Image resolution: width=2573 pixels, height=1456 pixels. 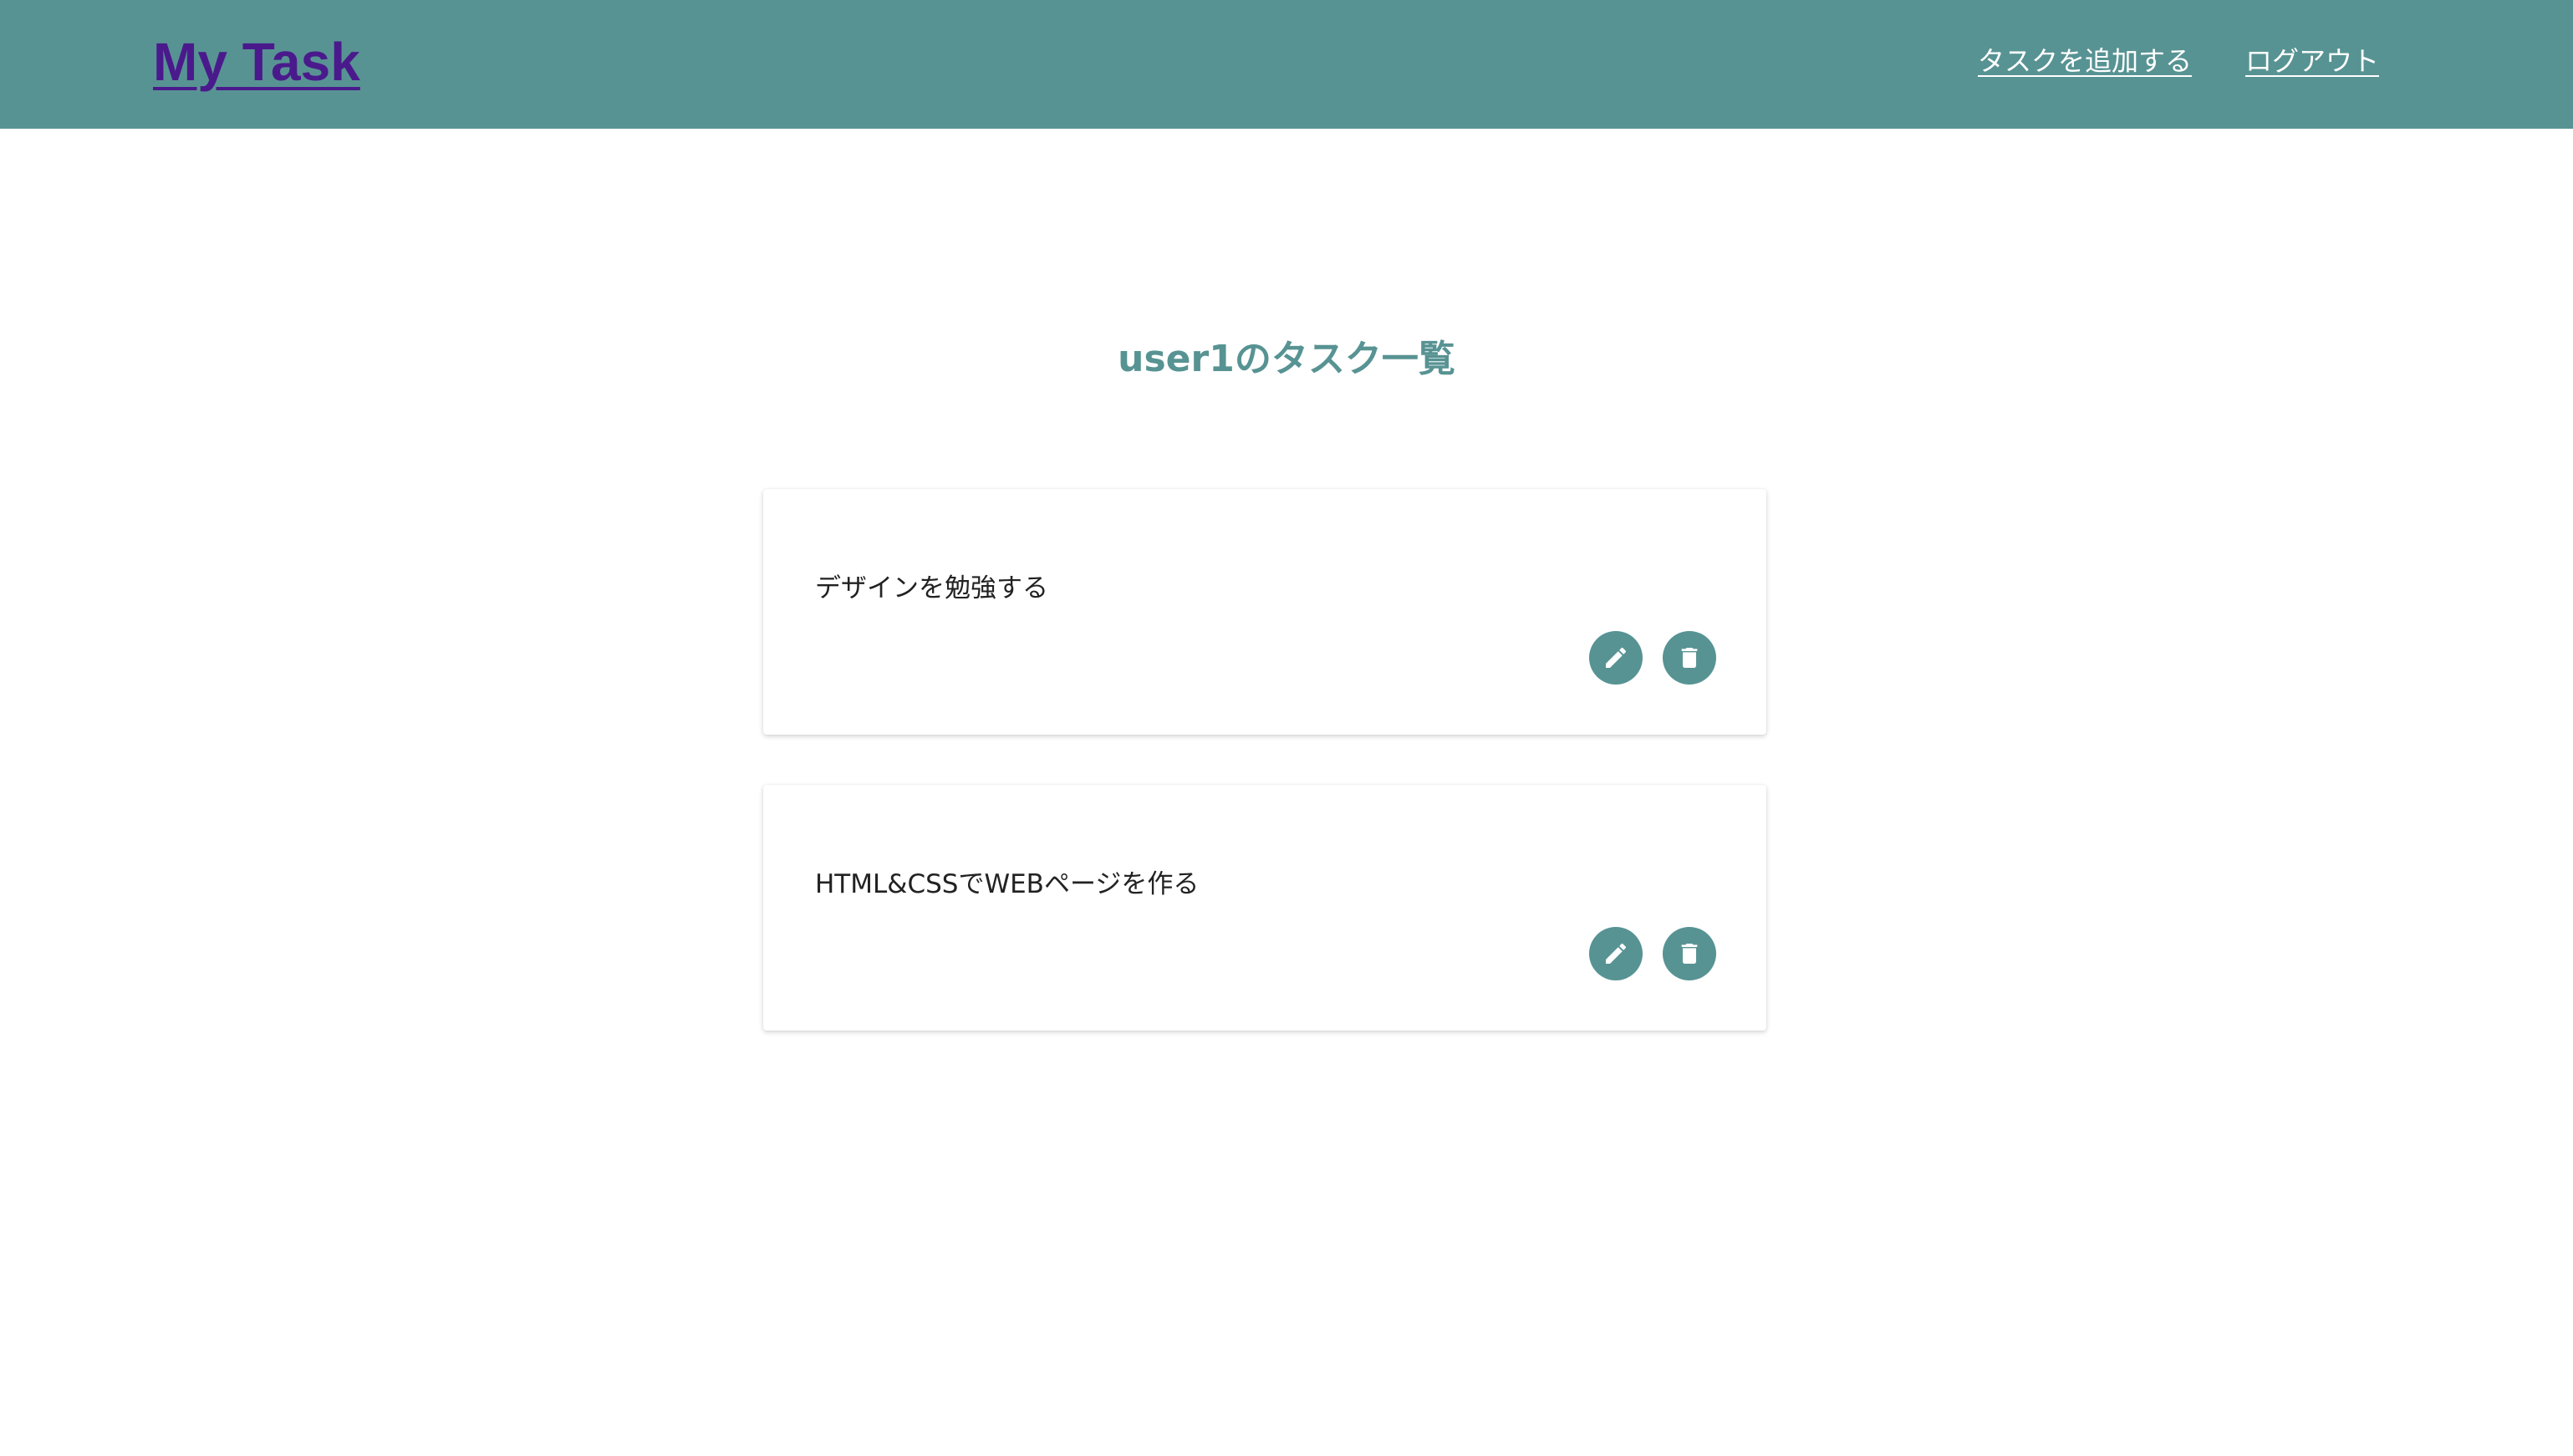 I want to click on app-header: My Task タスクを追加する ログアウト, so click(x=1286, y=64).